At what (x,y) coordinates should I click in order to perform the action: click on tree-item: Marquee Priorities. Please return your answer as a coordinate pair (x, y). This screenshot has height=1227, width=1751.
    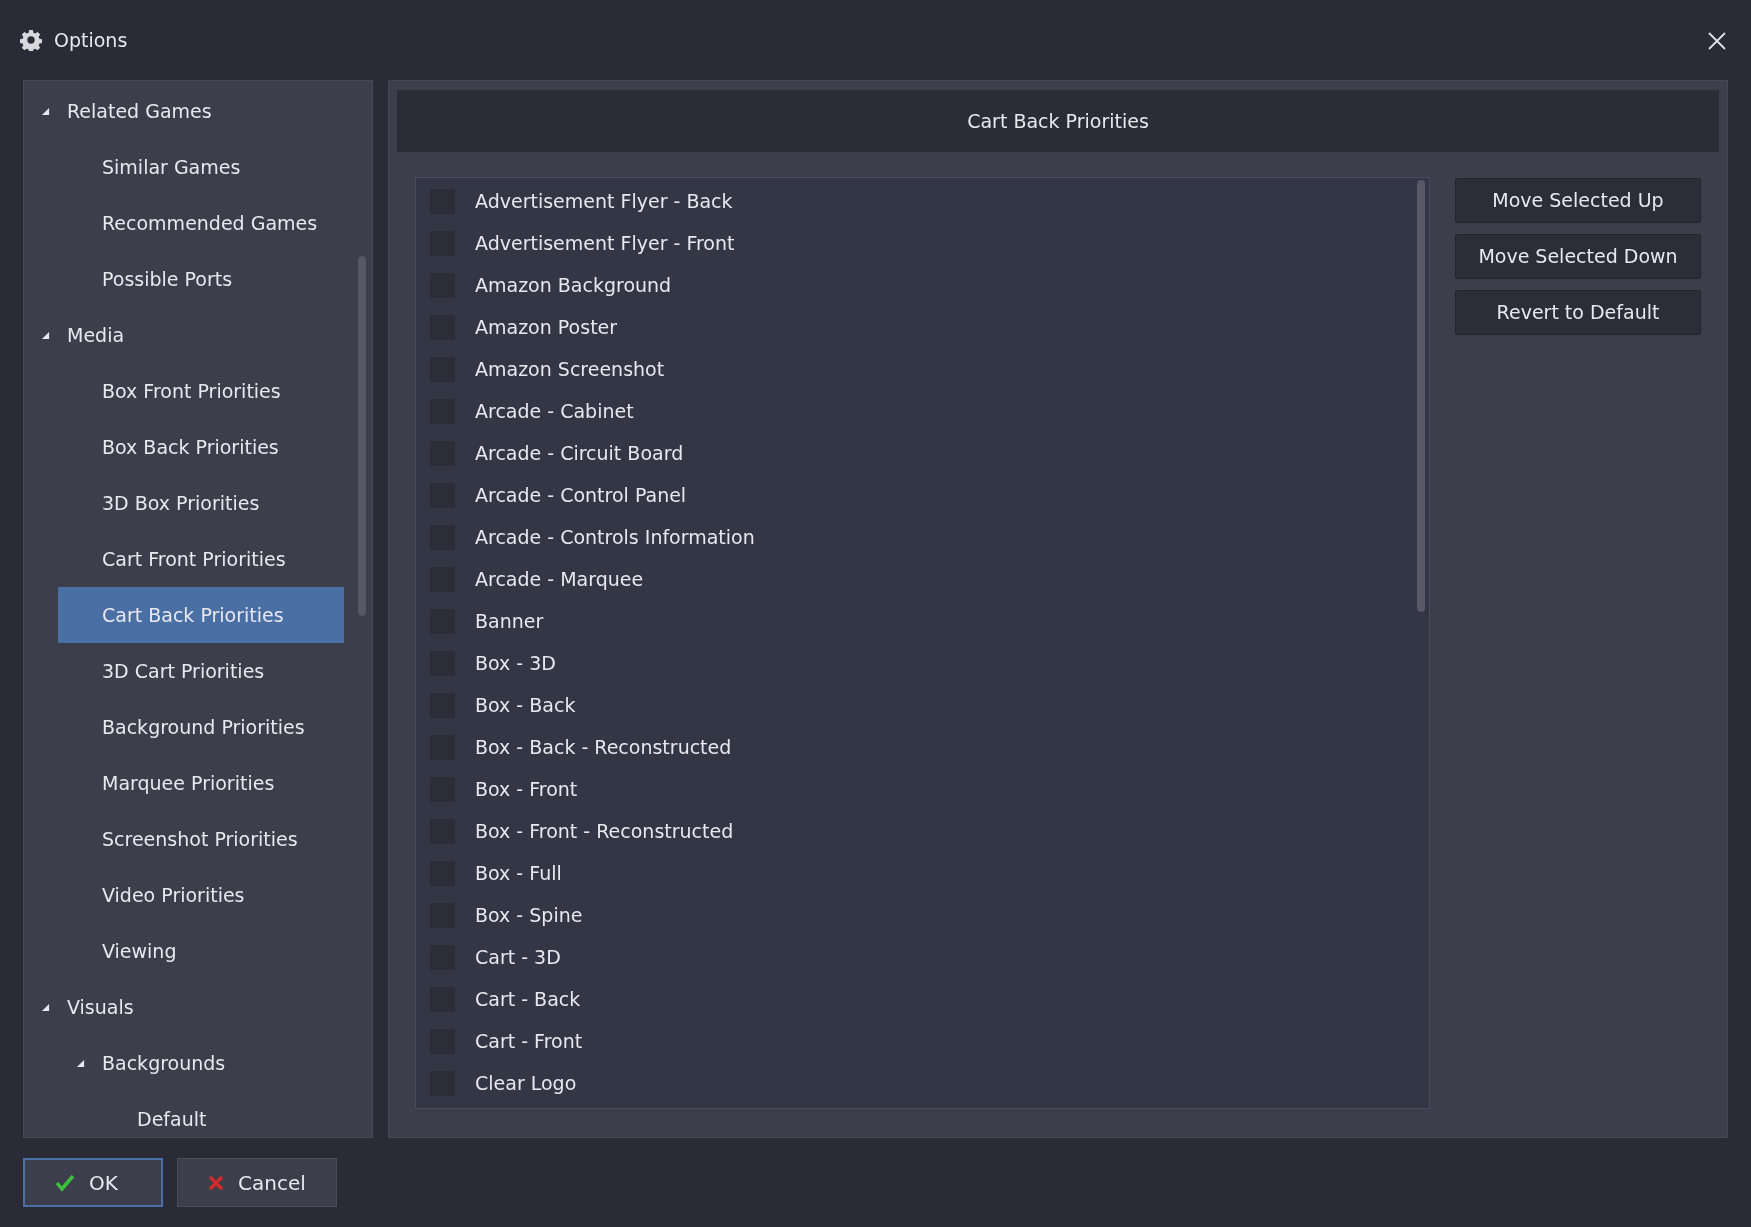
    Looking at the image, I should click on (198, 783).